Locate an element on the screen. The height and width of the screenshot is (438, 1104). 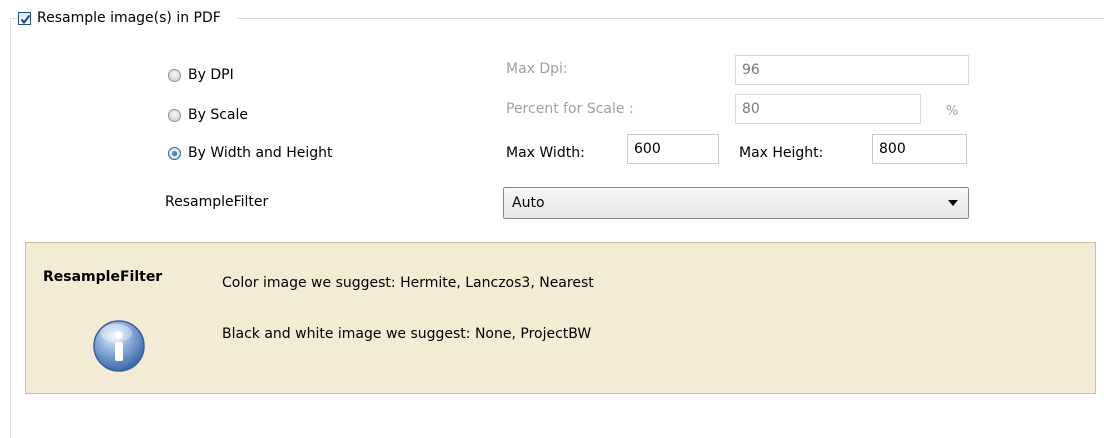
dropdown-arrow-icon is located at coordinates (953, 203).